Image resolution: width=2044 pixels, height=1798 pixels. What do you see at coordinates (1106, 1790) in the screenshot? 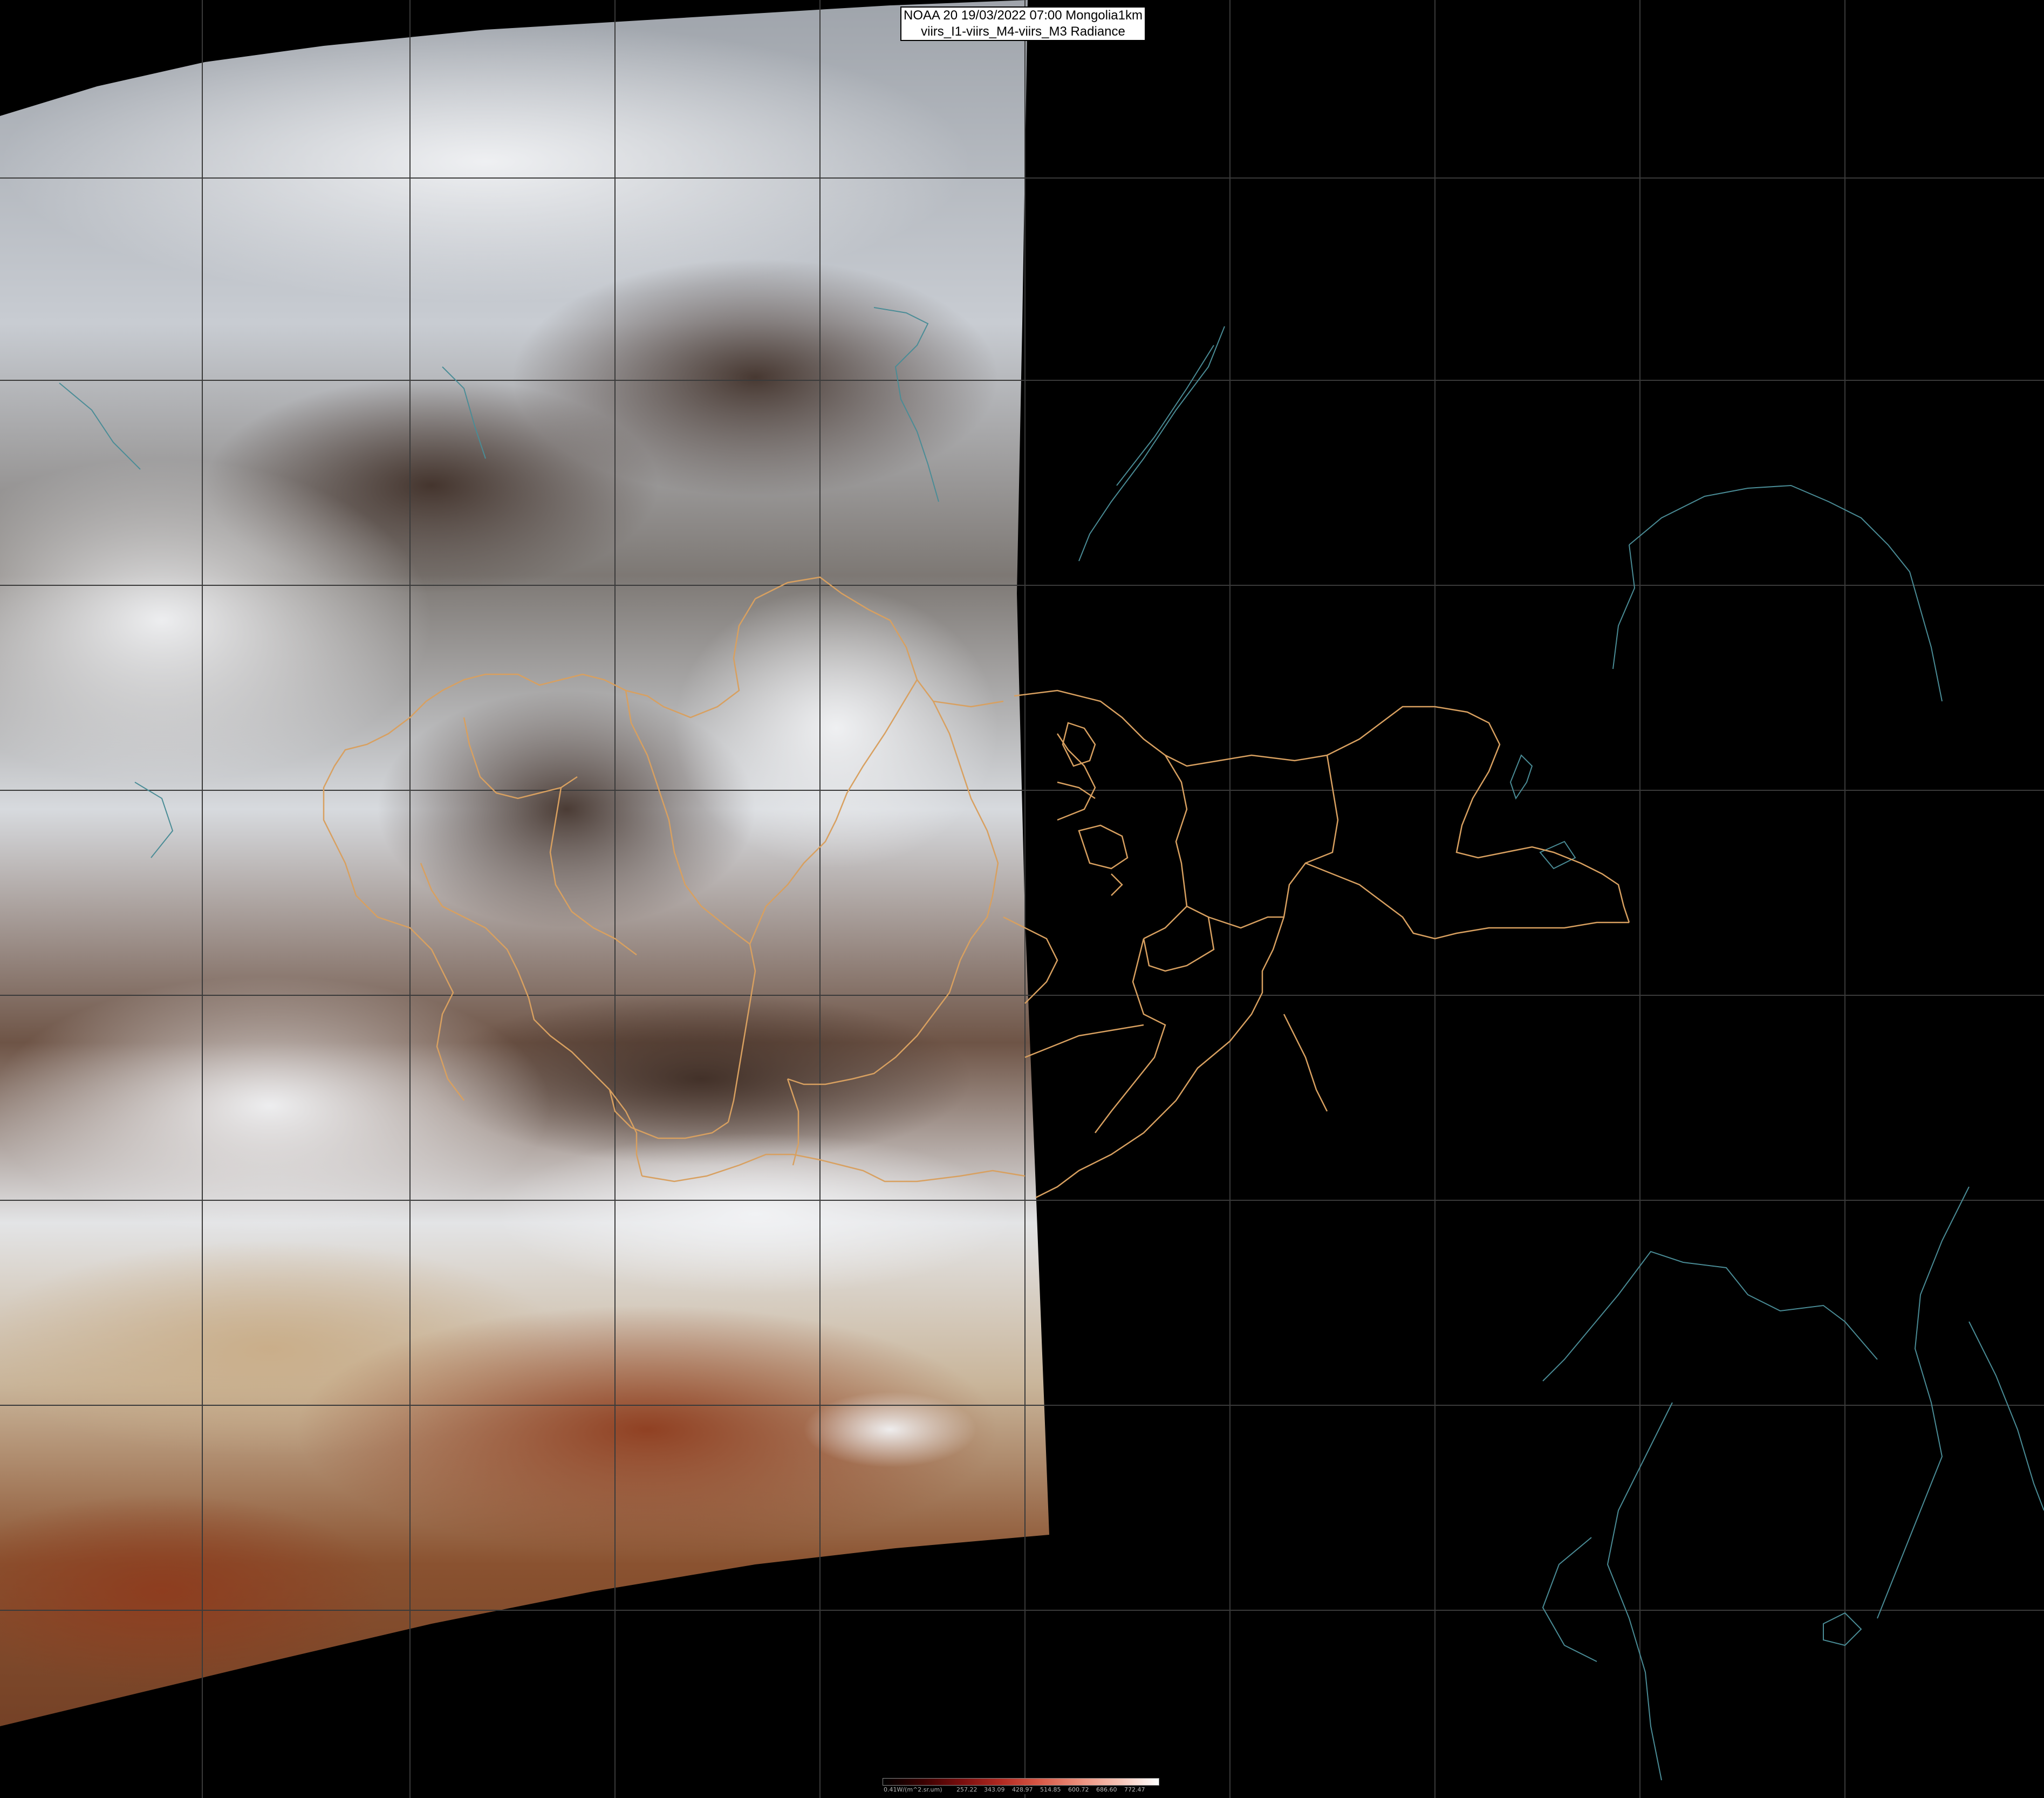
I see `colorbar-tick: 686.60` at bounding box center [1106, 1790].